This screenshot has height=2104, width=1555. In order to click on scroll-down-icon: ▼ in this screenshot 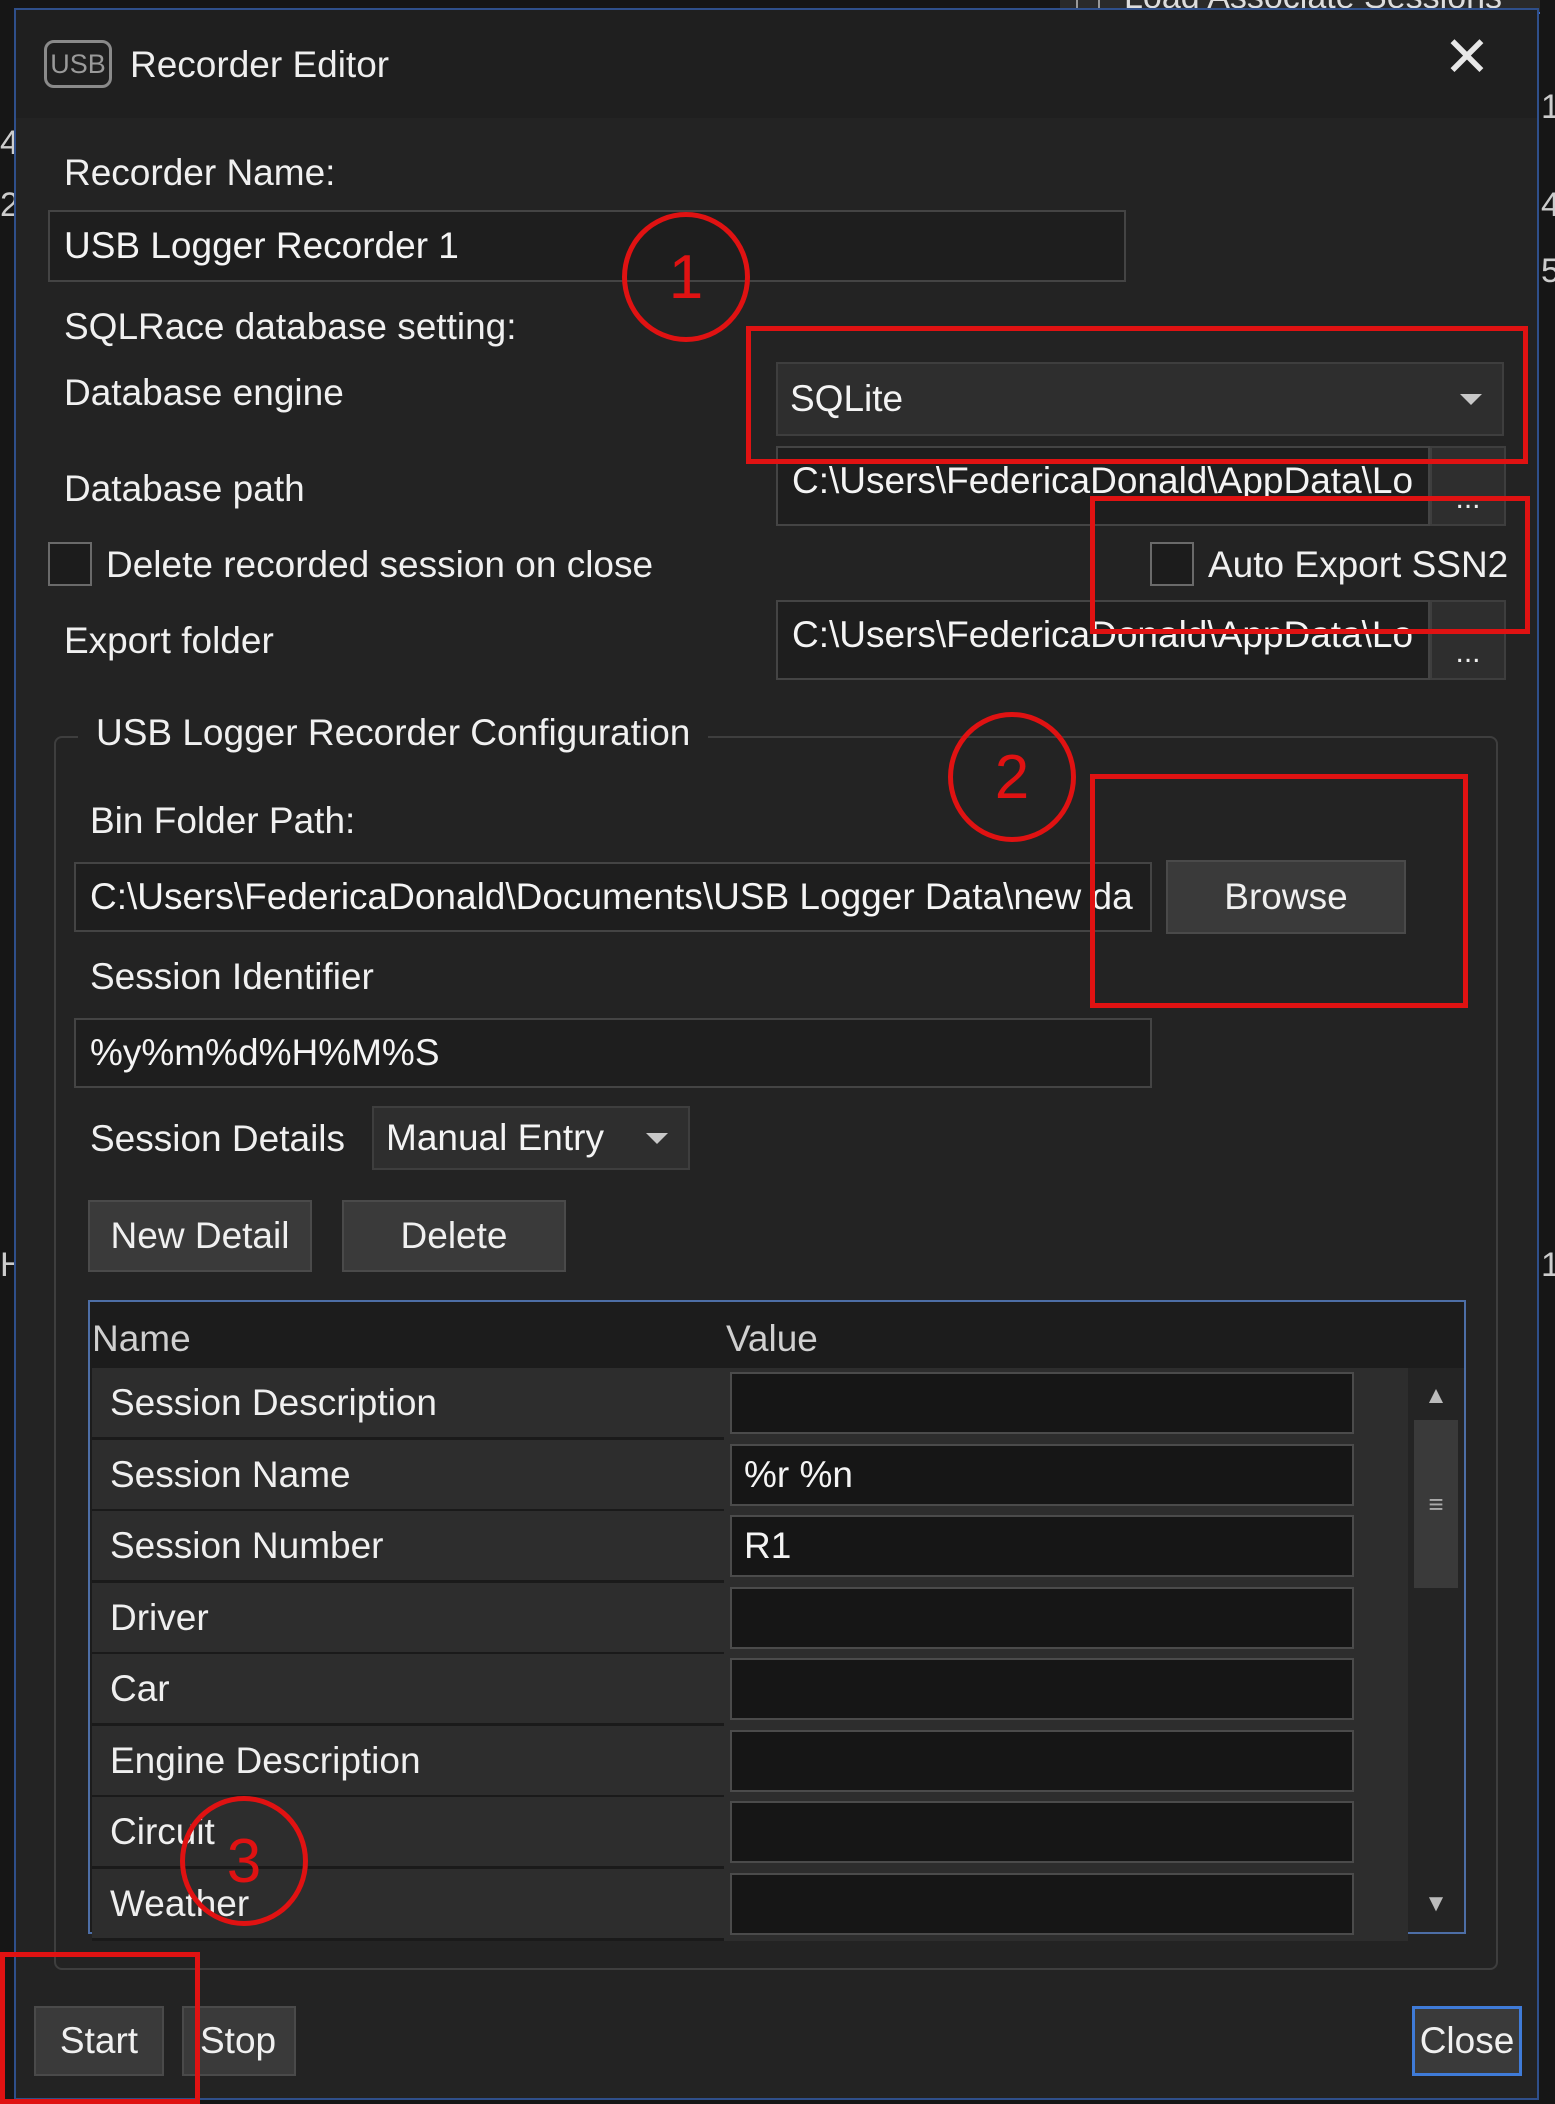, I will do `click(1436, 1904)`.